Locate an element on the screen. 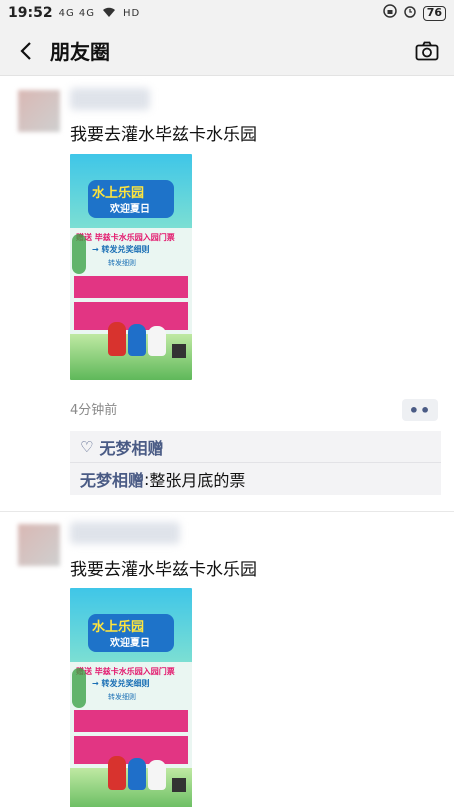 Image resolution: width=454 pixels, height=807 pixels. back-button is located at coordinates (26, 51).